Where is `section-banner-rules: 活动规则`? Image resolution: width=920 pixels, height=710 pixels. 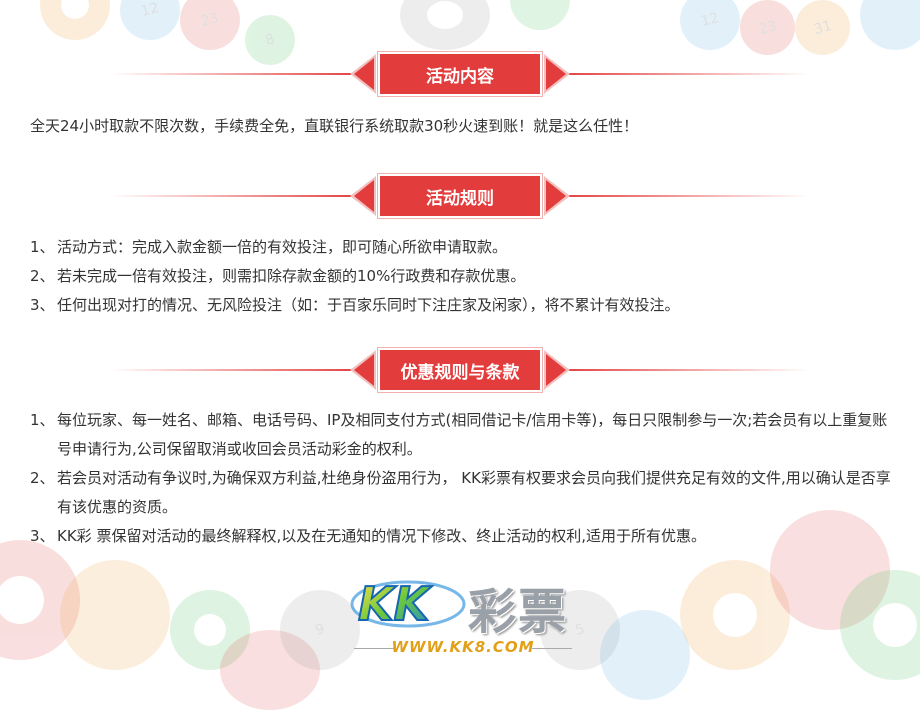 section-banner-rules: 活动规则 is located at coordinates (460, 196).